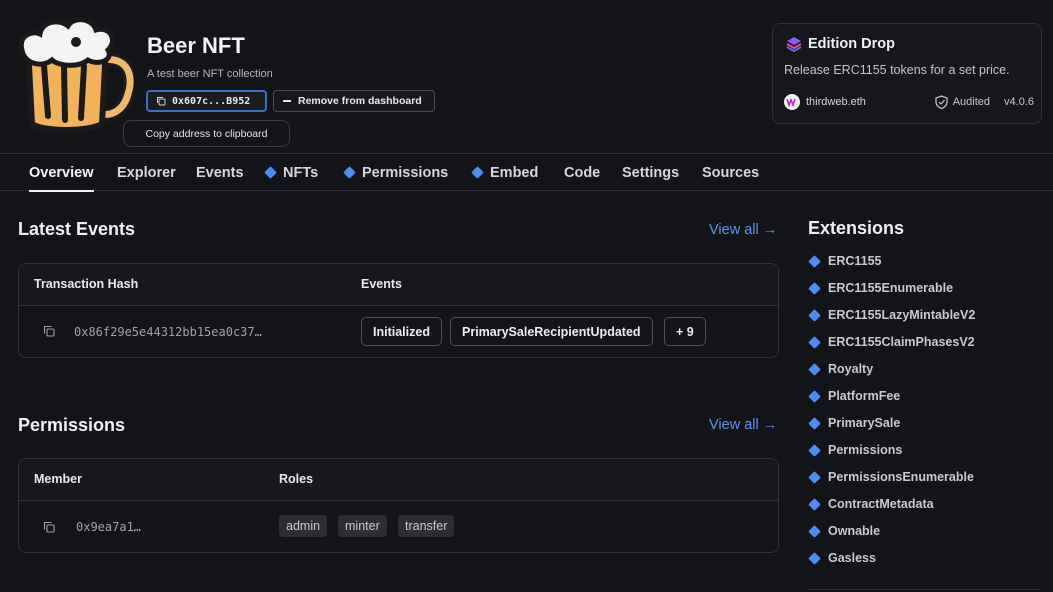 The image size is (1053, 592). What do you see at coordinates (864, 423) in the screenshot?
I see `extension-label: PrimarySale` at bounding box center [864, 423].